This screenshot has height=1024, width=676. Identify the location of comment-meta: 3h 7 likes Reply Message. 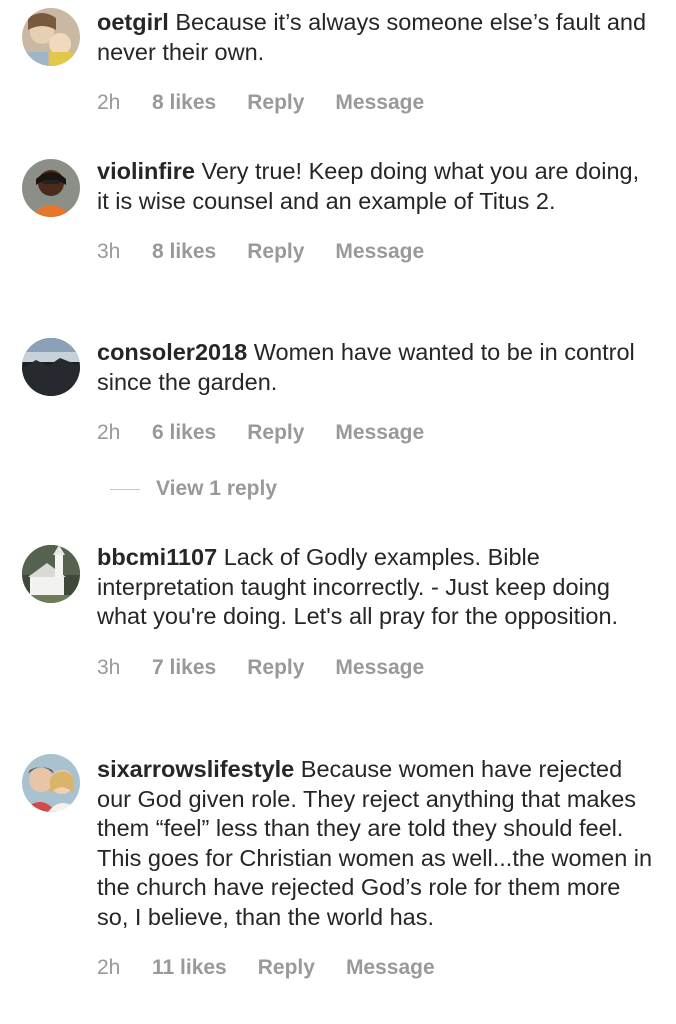
(377, 668).